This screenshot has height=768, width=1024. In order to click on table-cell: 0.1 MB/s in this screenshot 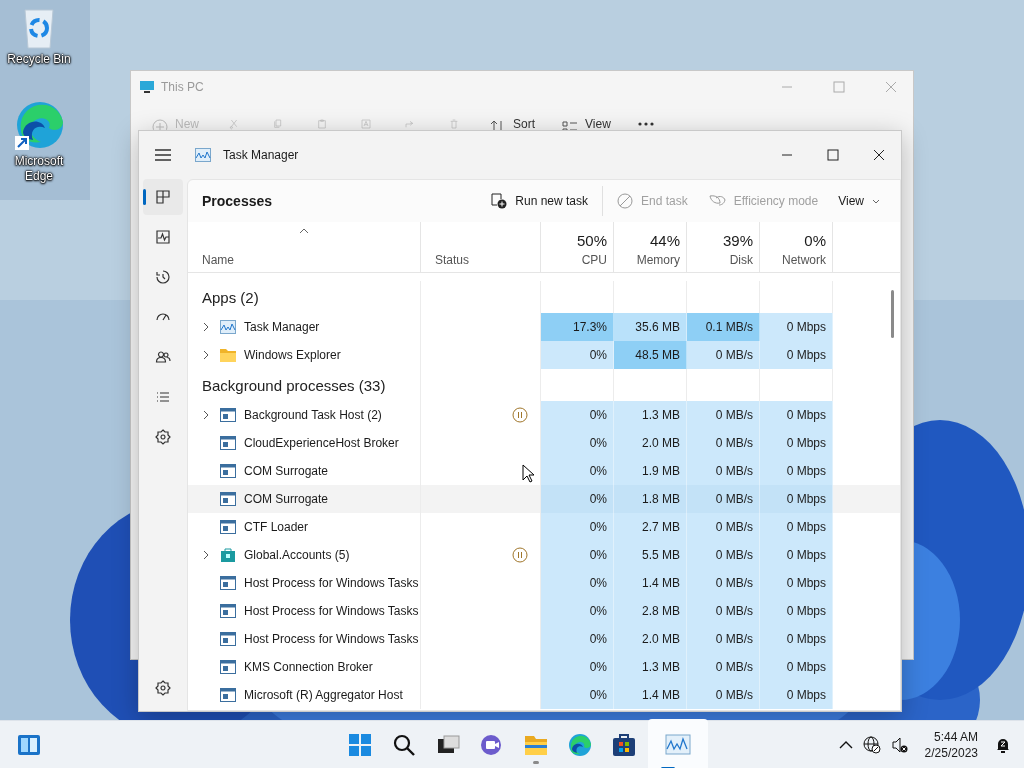, I will do `click(723, 327)`.